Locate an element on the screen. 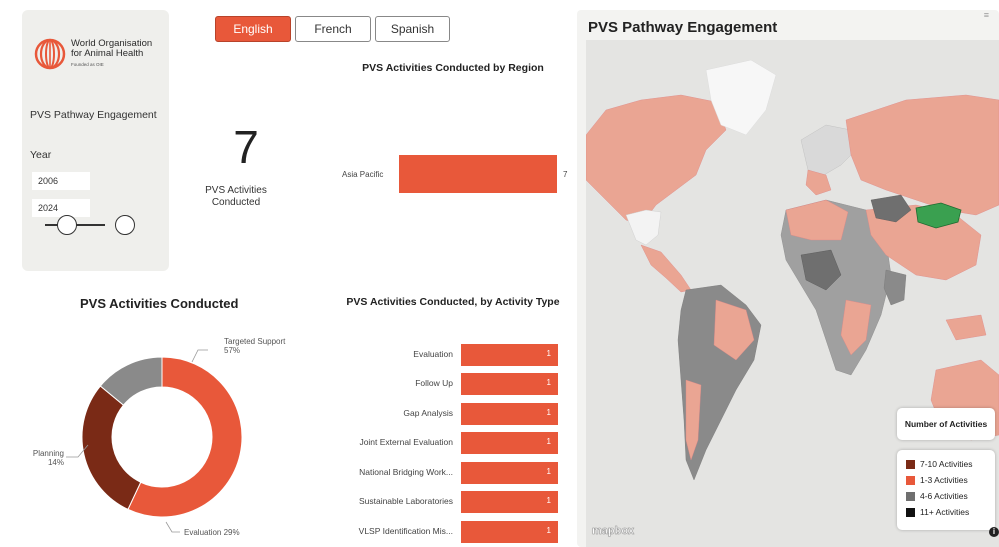  dashboard-subtitle: PVS Pathway Engagement is located at coordinates (93, 115).